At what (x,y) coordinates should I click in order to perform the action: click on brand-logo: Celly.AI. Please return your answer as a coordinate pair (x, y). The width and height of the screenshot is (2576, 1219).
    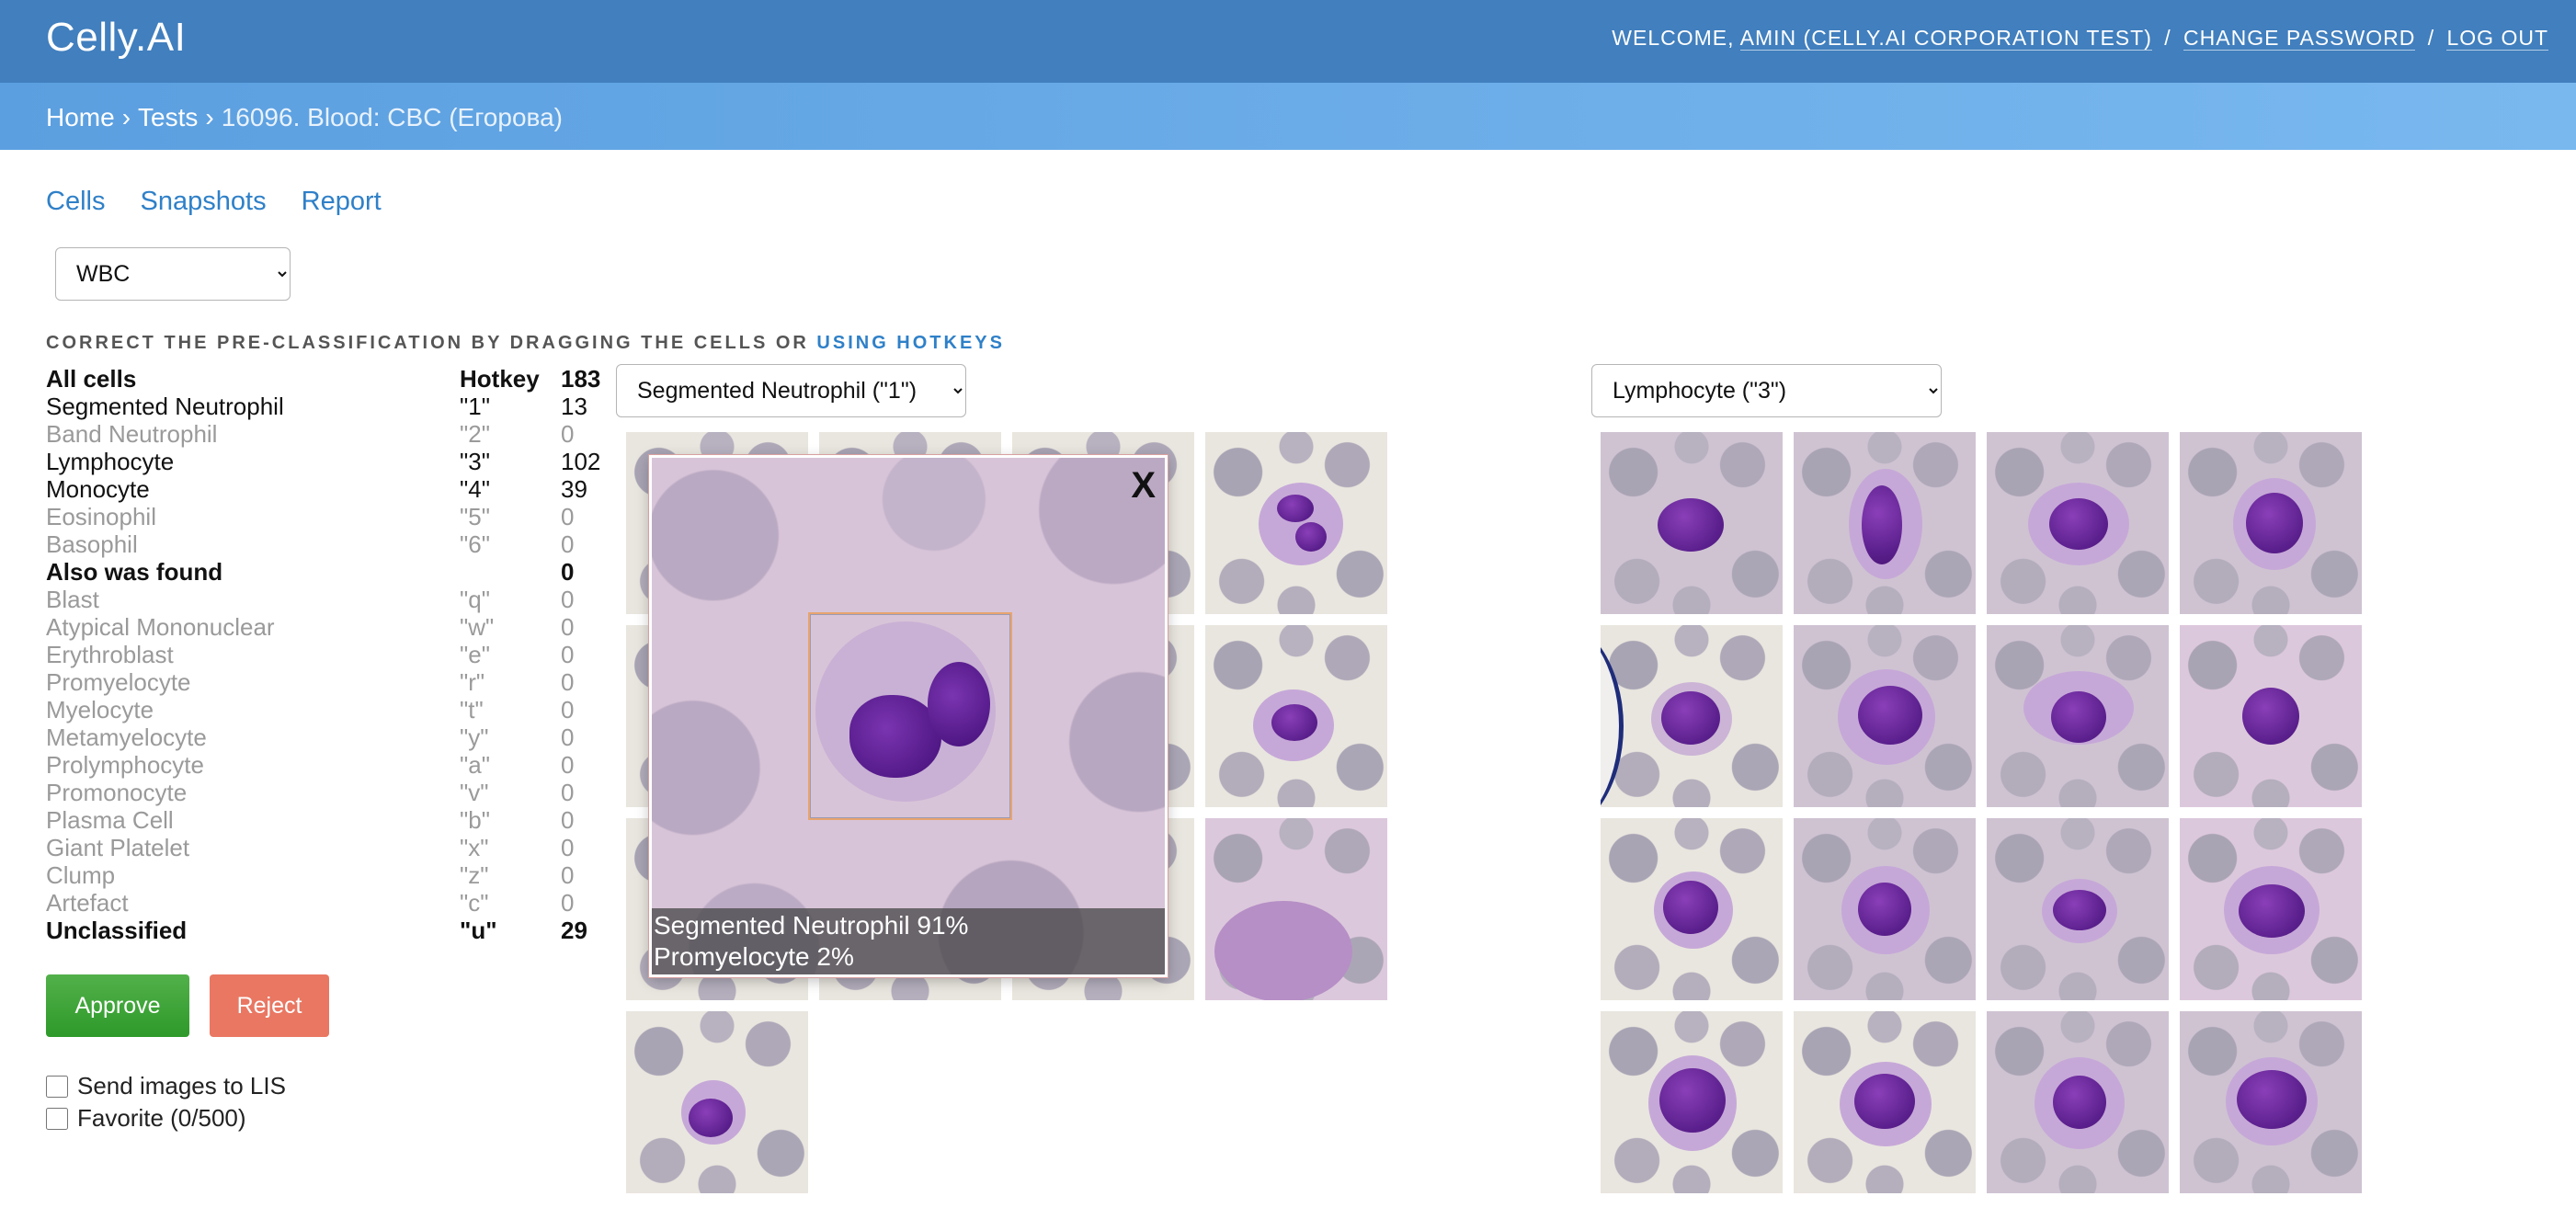
    Looking at the image, I should click on (116, 38).